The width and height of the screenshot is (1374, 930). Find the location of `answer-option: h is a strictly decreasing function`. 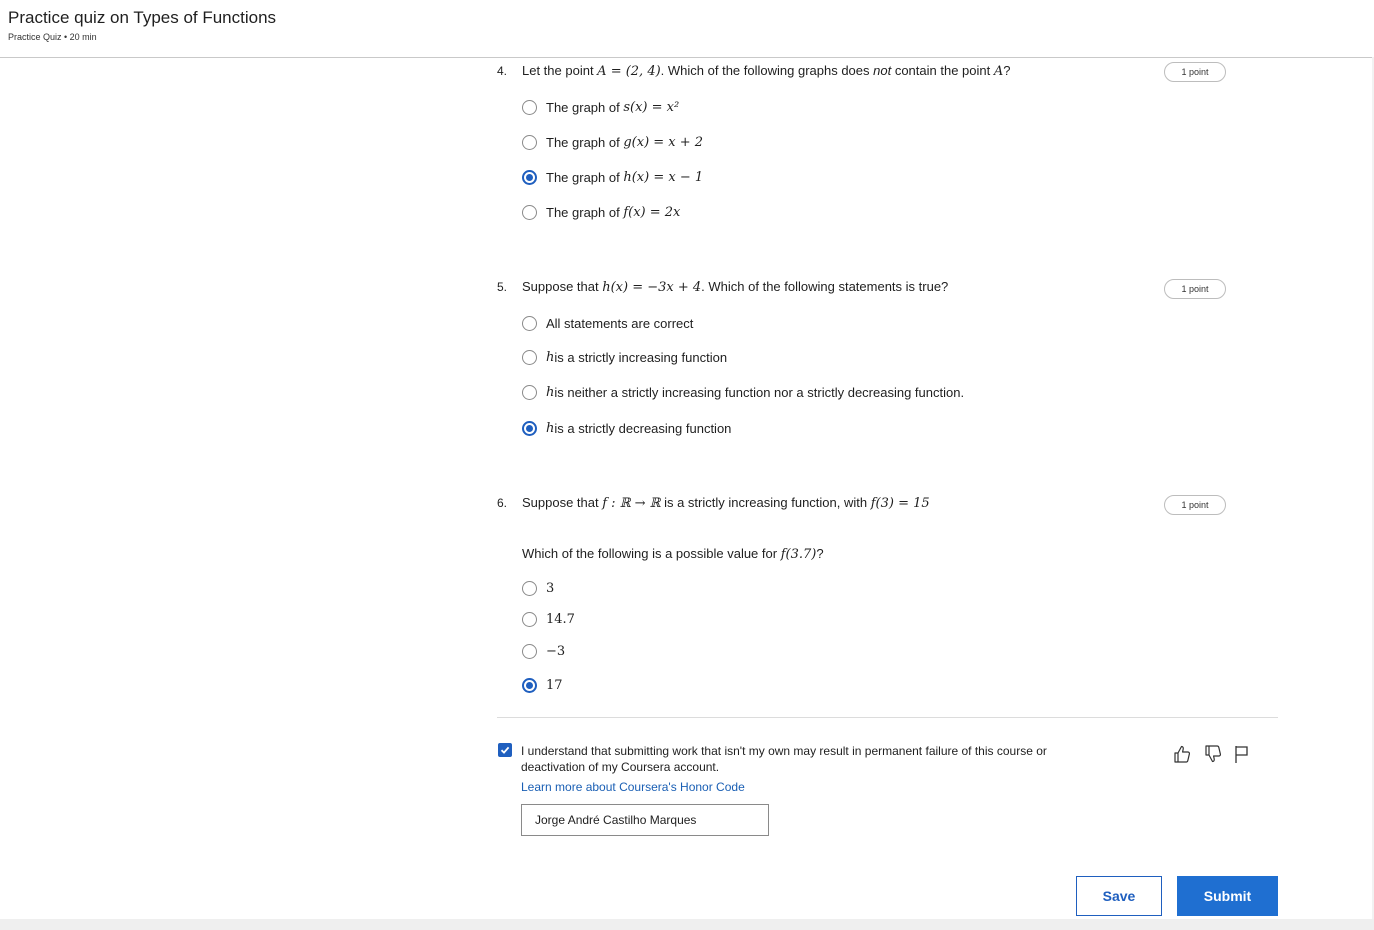

answer-option: h is a strictly decreasing function is located at coordinates (626, 428).